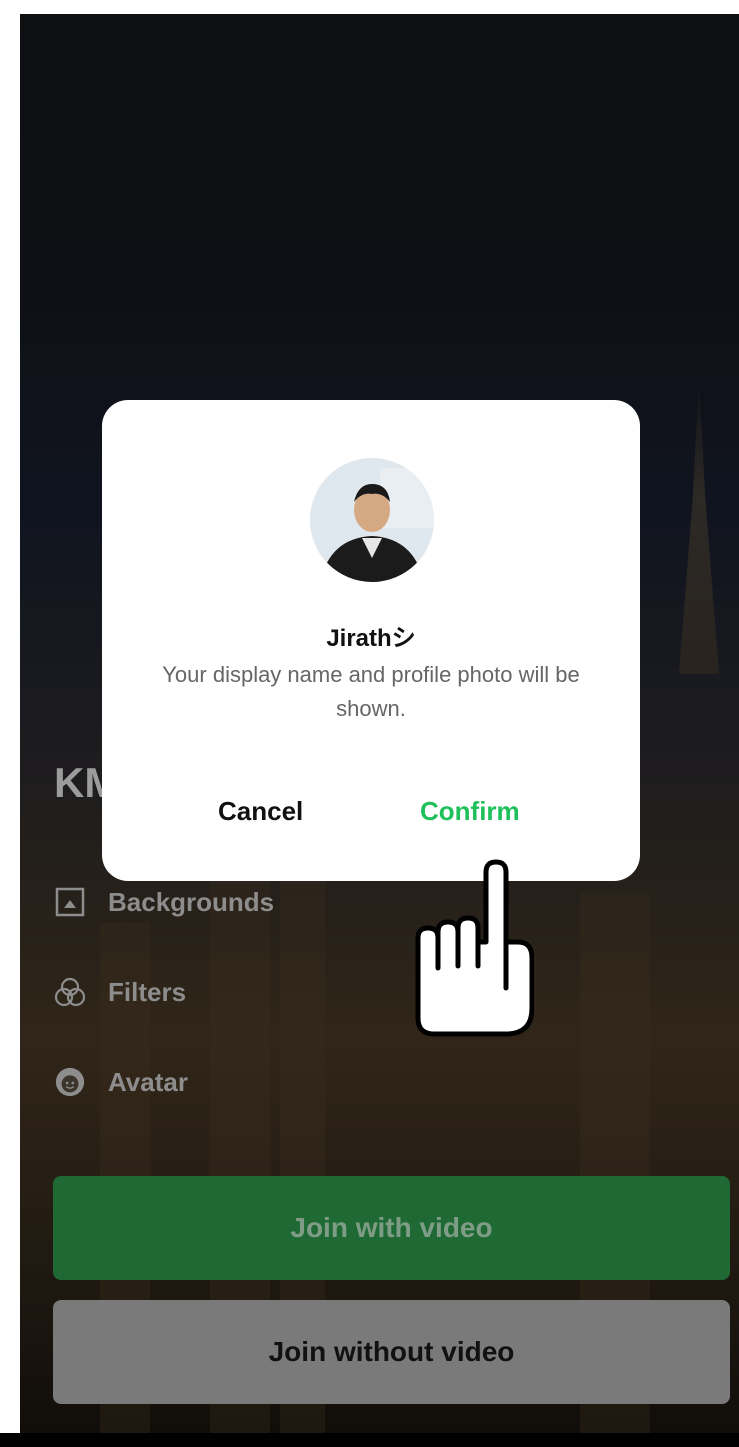 The image size is (739, 1447). What do you see at coordinates (260, 811) in the screenshot?
I see `cancel-button: Cancel` at bounding box center [260, 811].